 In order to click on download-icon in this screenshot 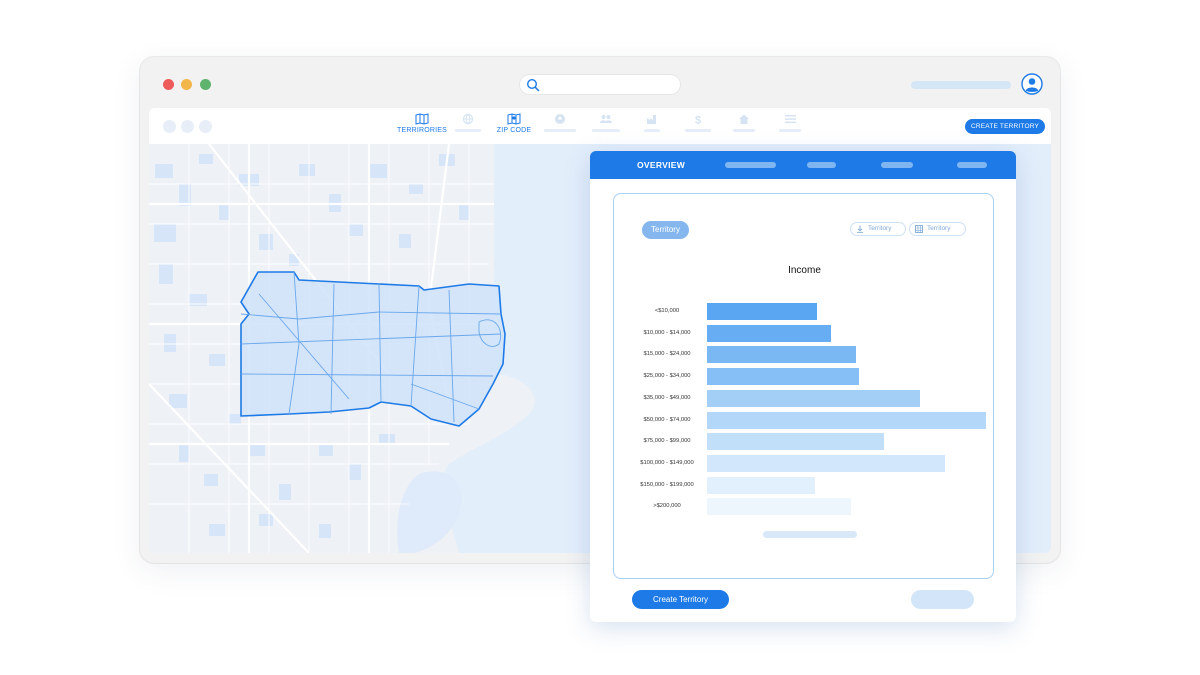, I will do `click(860, 229)`.